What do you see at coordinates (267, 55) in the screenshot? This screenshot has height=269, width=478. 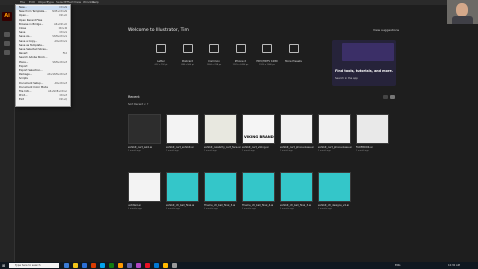 I see `preset-4: HDV/HDTV 1080 1920 x 1080 px` at bounding box center [267, 55].